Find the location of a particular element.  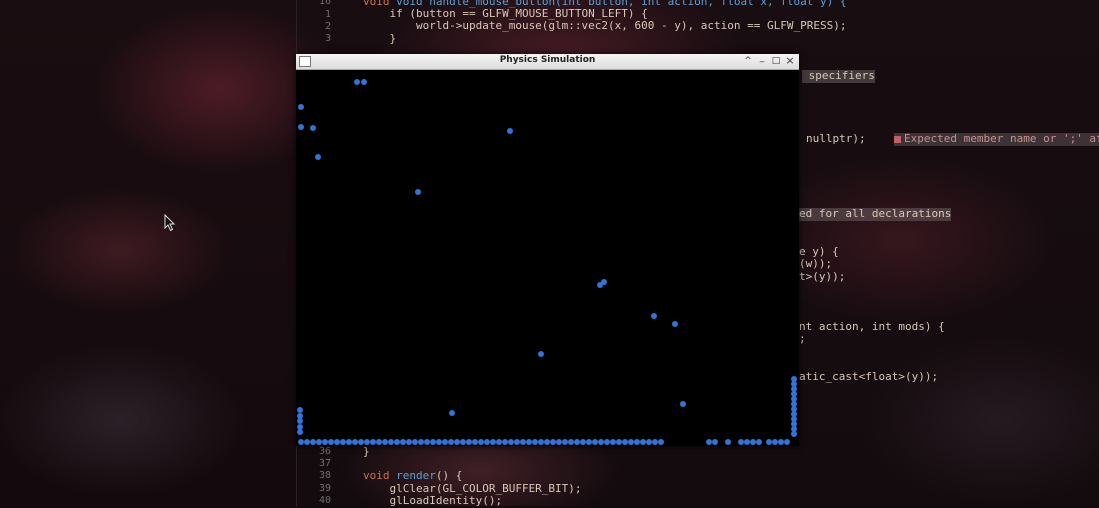

line-number: 1 is located at coordinates (327, 14).